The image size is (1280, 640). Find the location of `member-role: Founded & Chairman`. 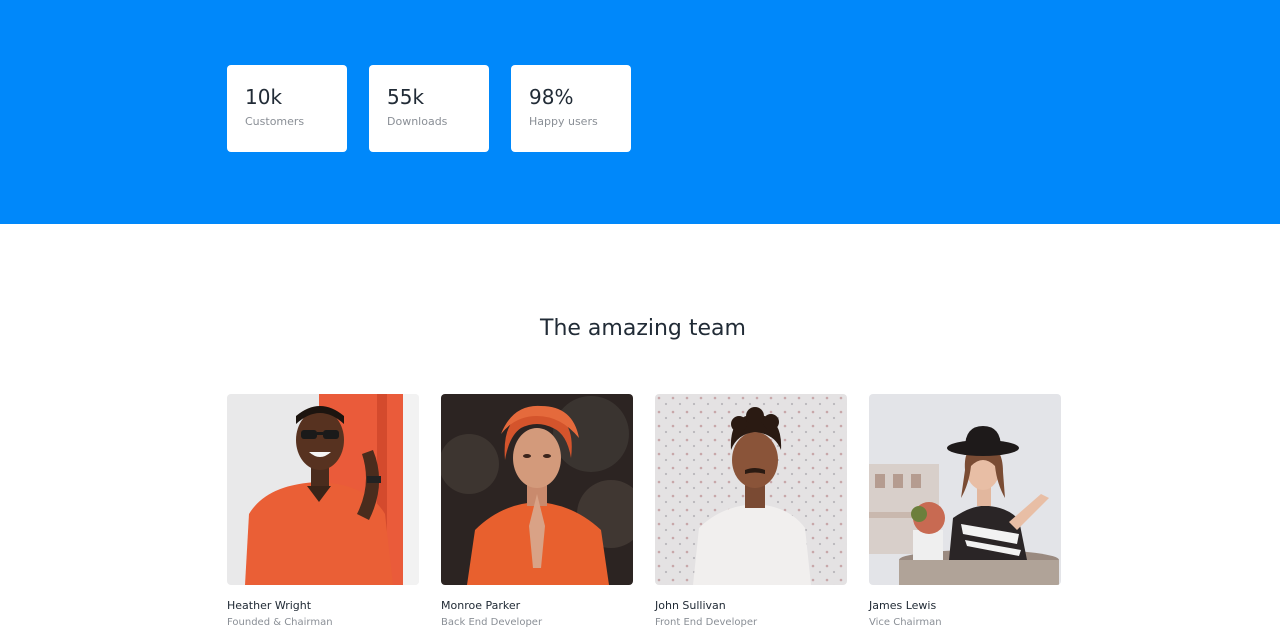

member-role: Founded & Chairman is located at coordinates (280, 622).